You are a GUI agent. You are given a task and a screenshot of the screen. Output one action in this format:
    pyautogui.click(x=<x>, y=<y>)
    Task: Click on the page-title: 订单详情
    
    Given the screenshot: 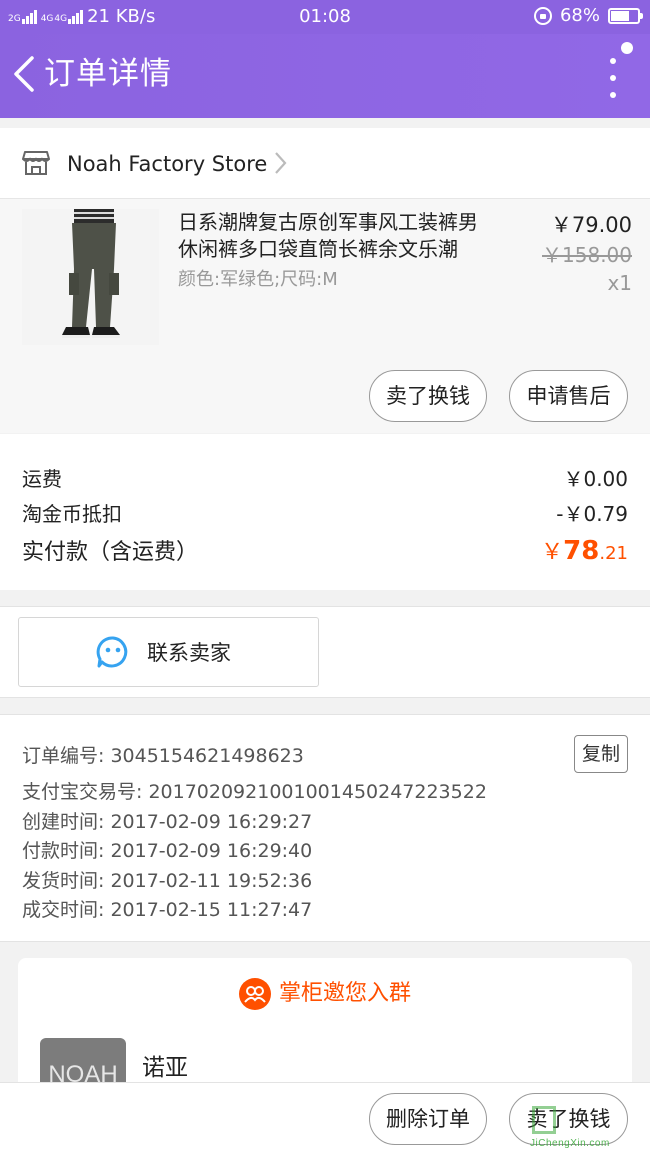 What is the action you would take?
    pyautogui.click(x=108, y=74)
    